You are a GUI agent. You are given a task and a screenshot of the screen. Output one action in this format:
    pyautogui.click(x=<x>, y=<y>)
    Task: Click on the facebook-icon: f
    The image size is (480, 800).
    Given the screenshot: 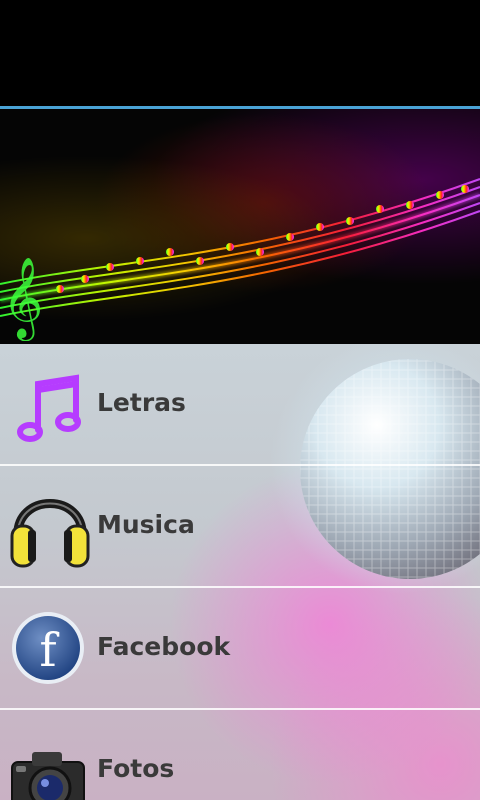 What is the action you would take?
    pyautogui.click(x=50, y=648)
    